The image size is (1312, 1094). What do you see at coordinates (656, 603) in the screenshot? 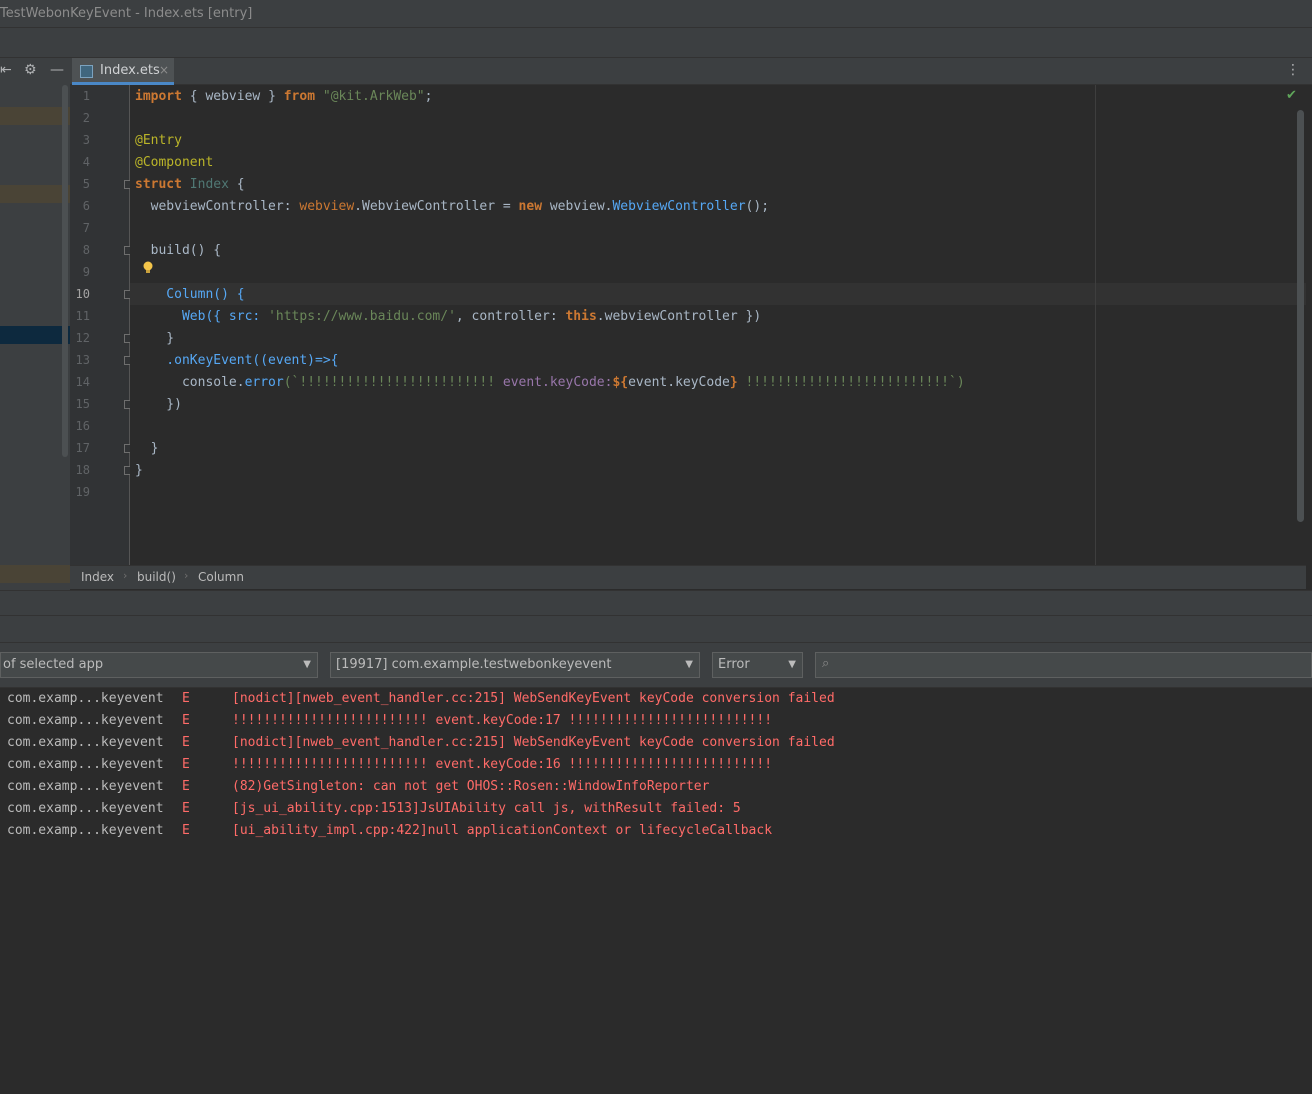
I see `tool-window-header` at bounding box center [656, 603].